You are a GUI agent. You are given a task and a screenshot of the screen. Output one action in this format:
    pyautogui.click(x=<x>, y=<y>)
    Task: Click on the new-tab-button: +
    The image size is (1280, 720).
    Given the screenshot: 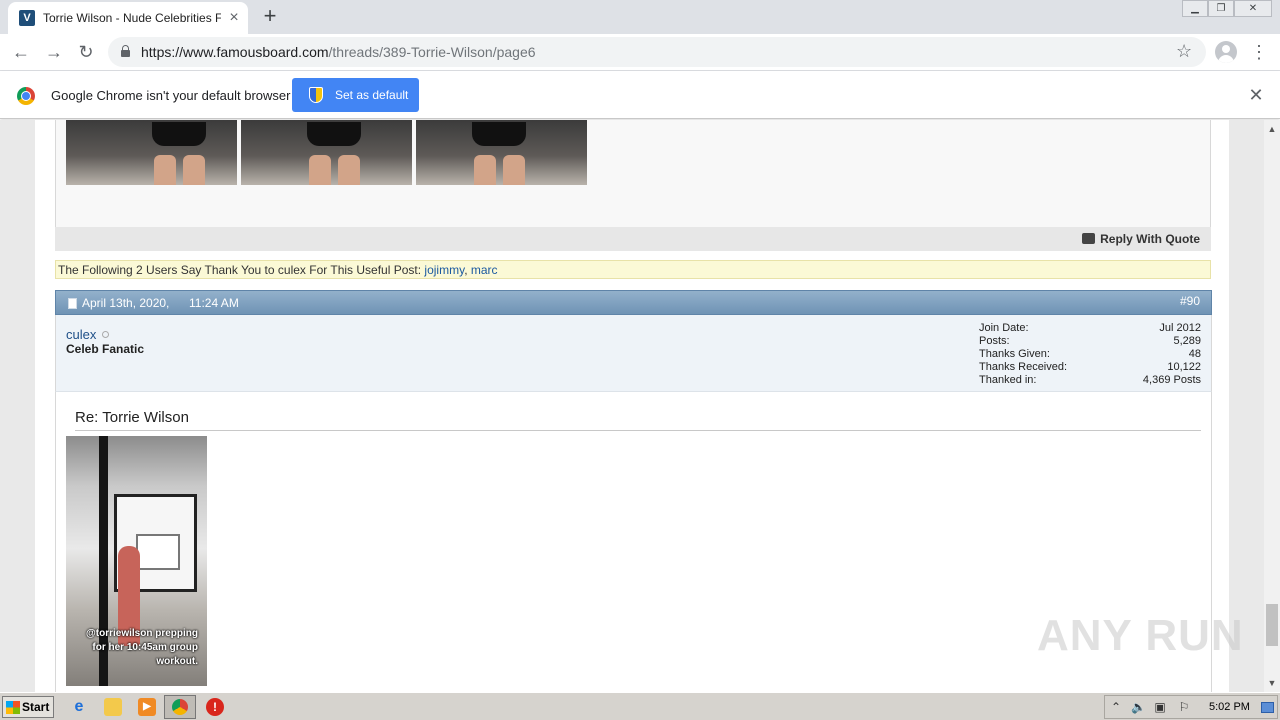 What is the action you would take?
    pyautogui.click(x=270, y=17)
    